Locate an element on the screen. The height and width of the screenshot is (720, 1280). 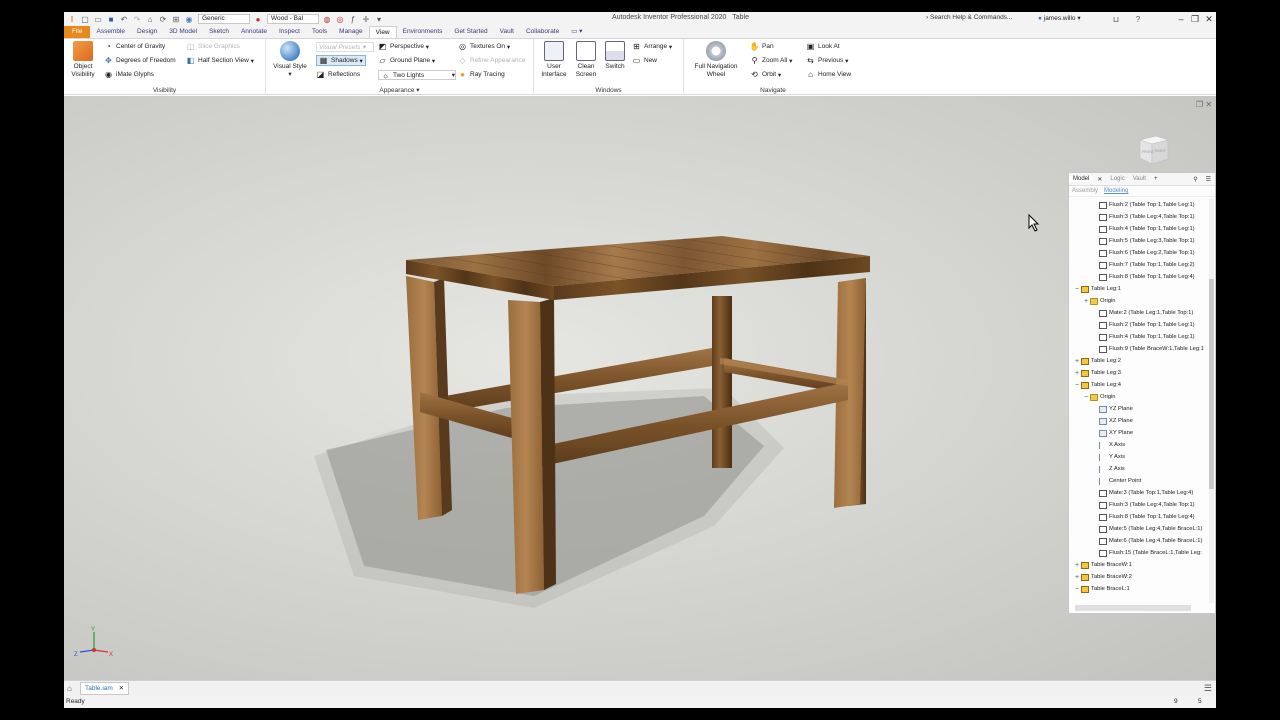
browser-tree-node: Flush:9 (Table BraceW:1,Table Leg:1 is located at coordinates (1139, 349).